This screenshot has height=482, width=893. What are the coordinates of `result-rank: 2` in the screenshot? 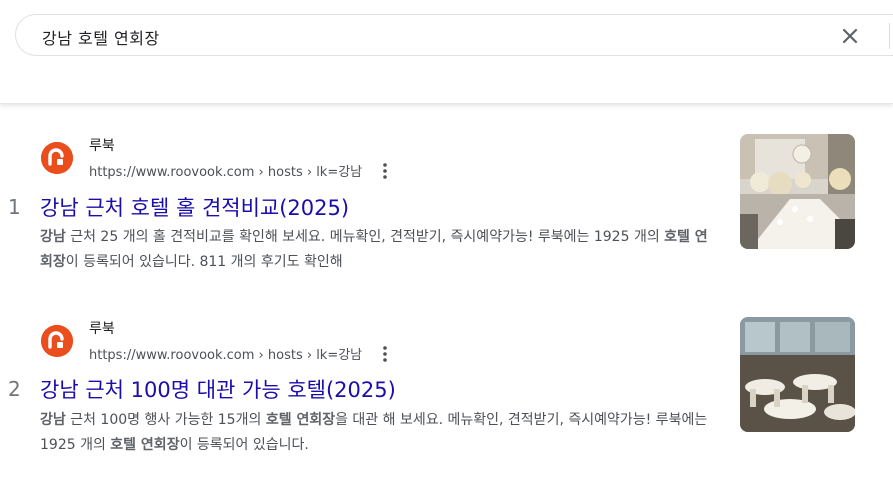 It's located at (14, 389).